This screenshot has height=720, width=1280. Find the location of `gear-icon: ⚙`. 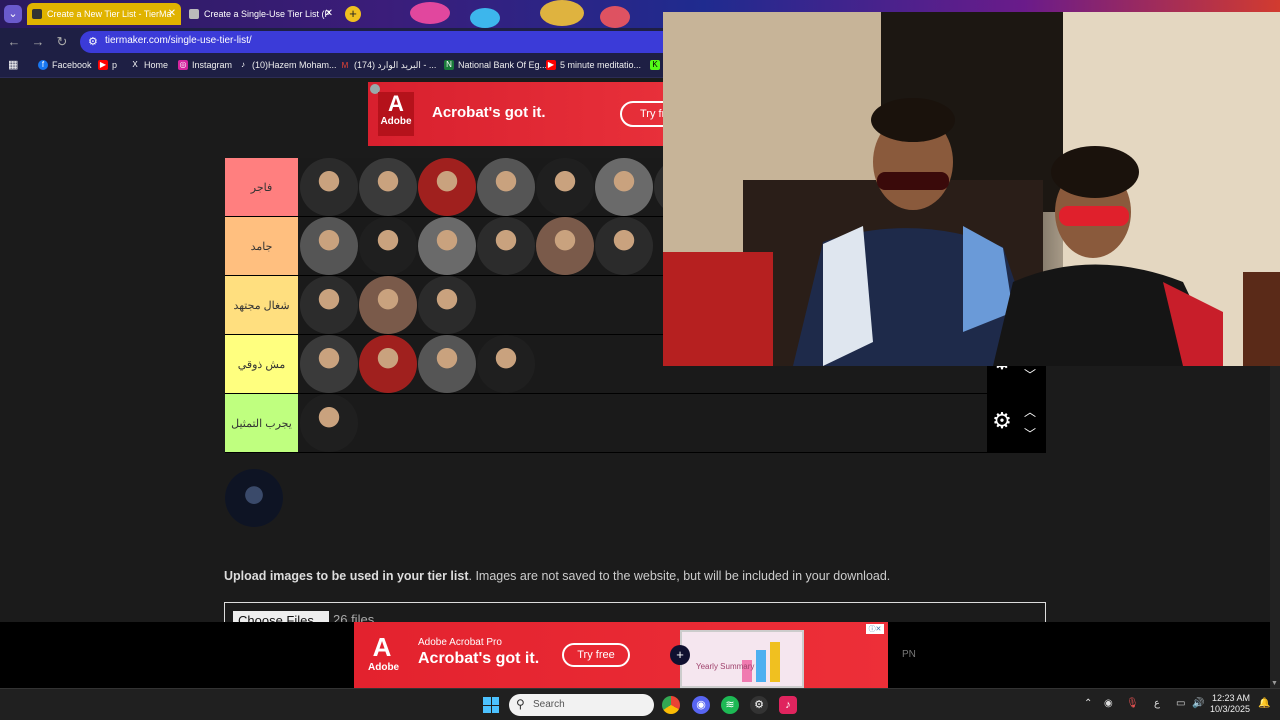

gear-icon: ⚙ is located at coordinates (1002, 421).